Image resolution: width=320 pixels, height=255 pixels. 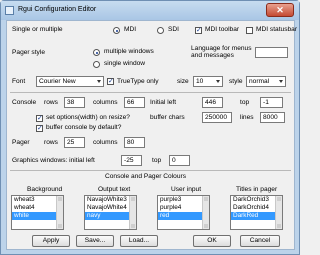 What do you see at coordinates (245, 102) in the screenshot?
I see `console-top-label: top` at bounding box center [245, 102].